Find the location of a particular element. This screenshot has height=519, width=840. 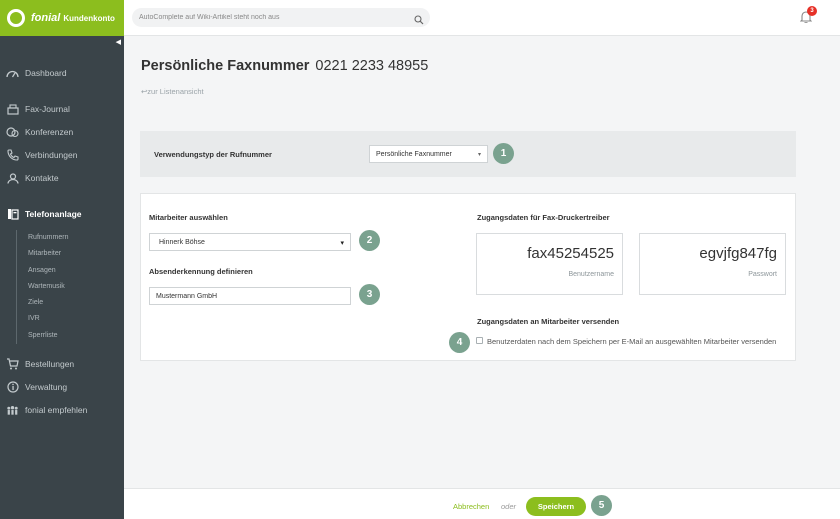

sidebar-item-verwaltung: Verwaltung is located at coordinates (36, 387).